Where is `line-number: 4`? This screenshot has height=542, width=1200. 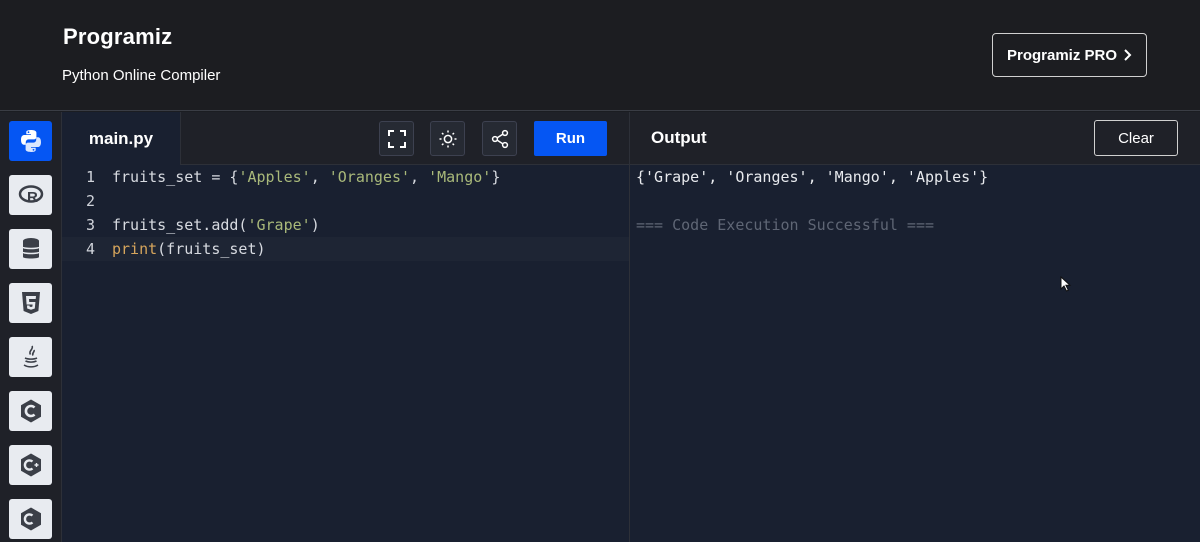
line-number: 4 is located at coordinates (90, 249).